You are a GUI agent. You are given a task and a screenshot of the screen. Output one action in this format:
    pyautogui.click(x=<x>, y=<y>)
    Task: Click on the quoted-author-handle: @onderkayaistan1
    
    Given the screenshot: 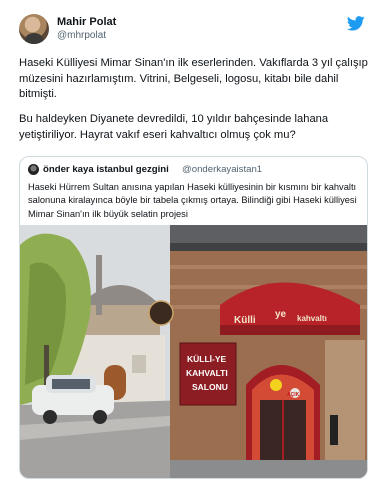 What is the action you would take?
    pyautogui.click(x=222, y=169)
    